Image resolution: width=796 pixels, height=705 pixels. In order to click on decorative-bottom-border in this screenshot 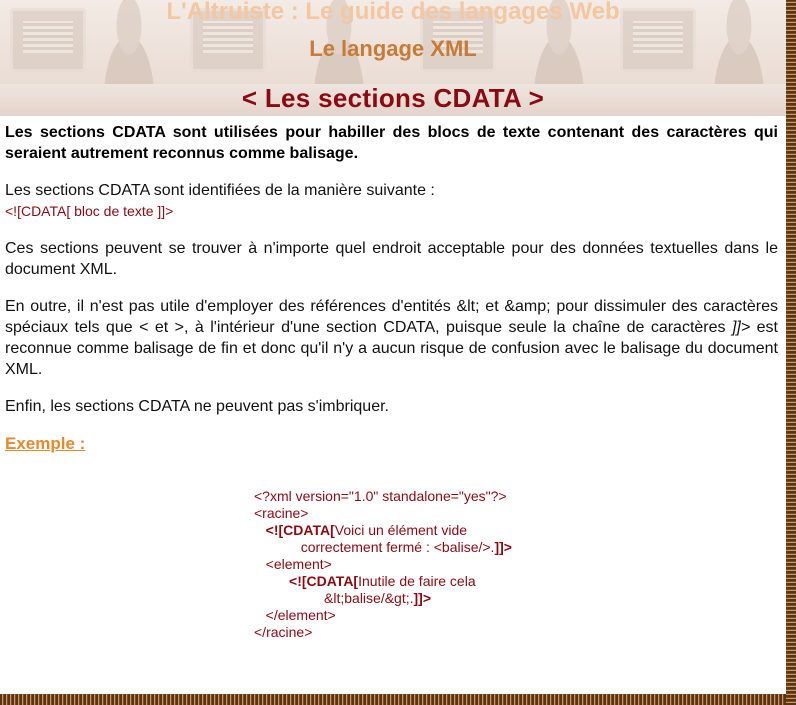, I will do `click(393, 699)`.